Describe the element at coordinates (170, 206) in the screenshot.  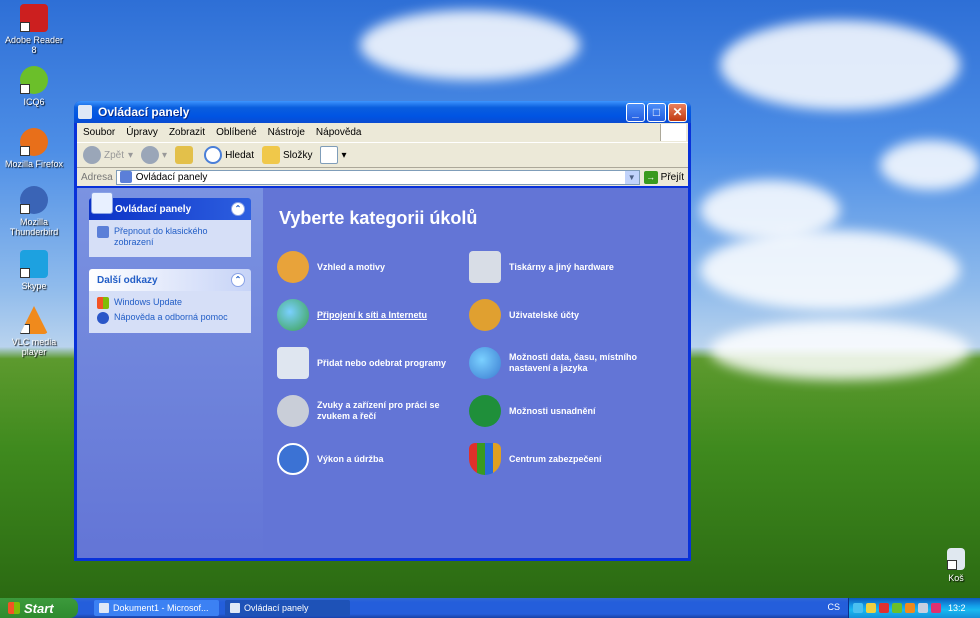
I see `panel-header: Ovládací panely ⌃` at that location.